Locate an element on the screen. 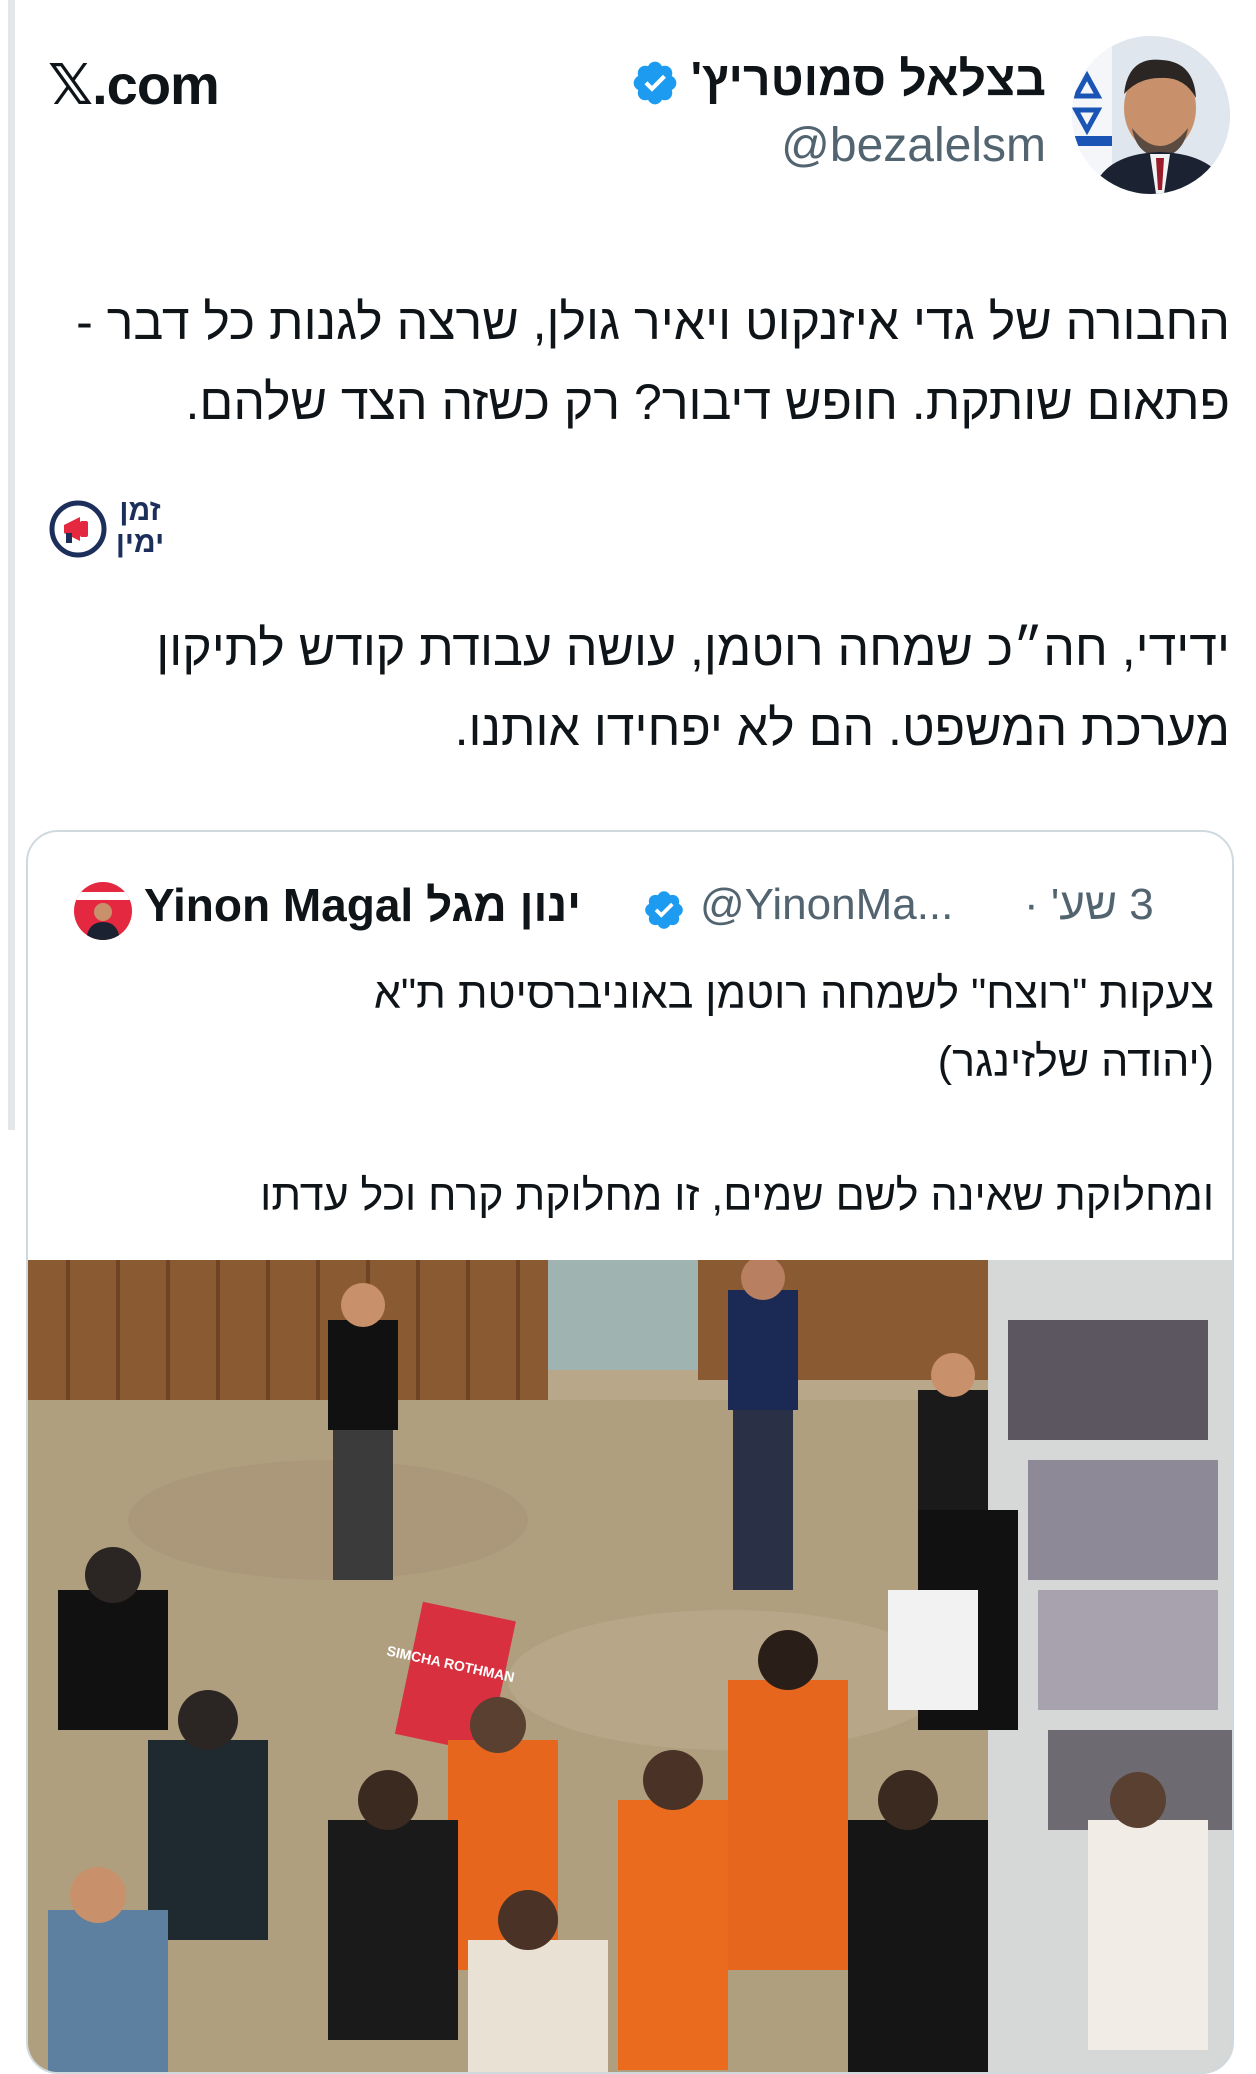 The image size is (1256, 2074). author-name: בצלאל סמוטריץ' is located at coordinates (868, 79).